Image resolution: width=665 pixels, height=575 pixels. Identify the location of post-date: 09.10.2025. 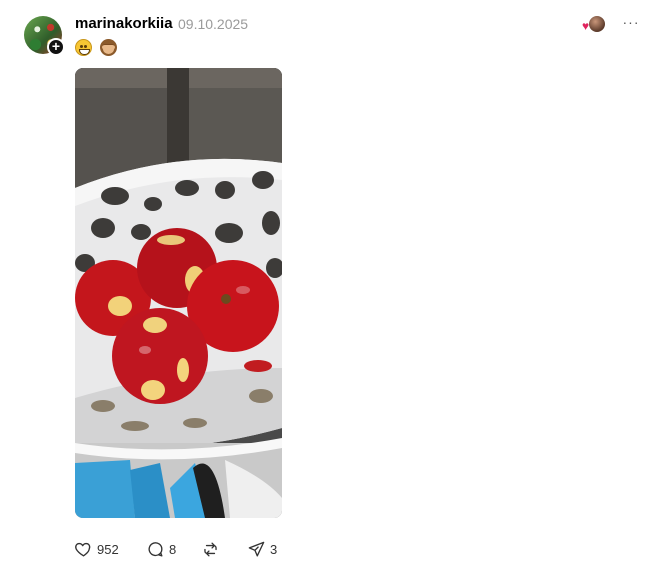
(213, 24).